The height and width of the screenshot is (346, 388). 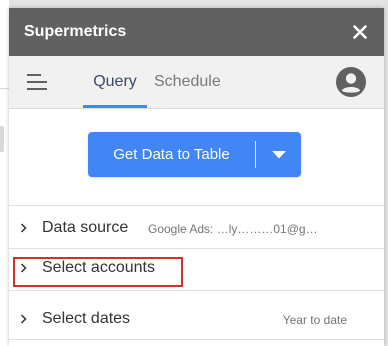 I want to click on sidebar-titlebar: Supermetrics, so click(x=196, y=32).